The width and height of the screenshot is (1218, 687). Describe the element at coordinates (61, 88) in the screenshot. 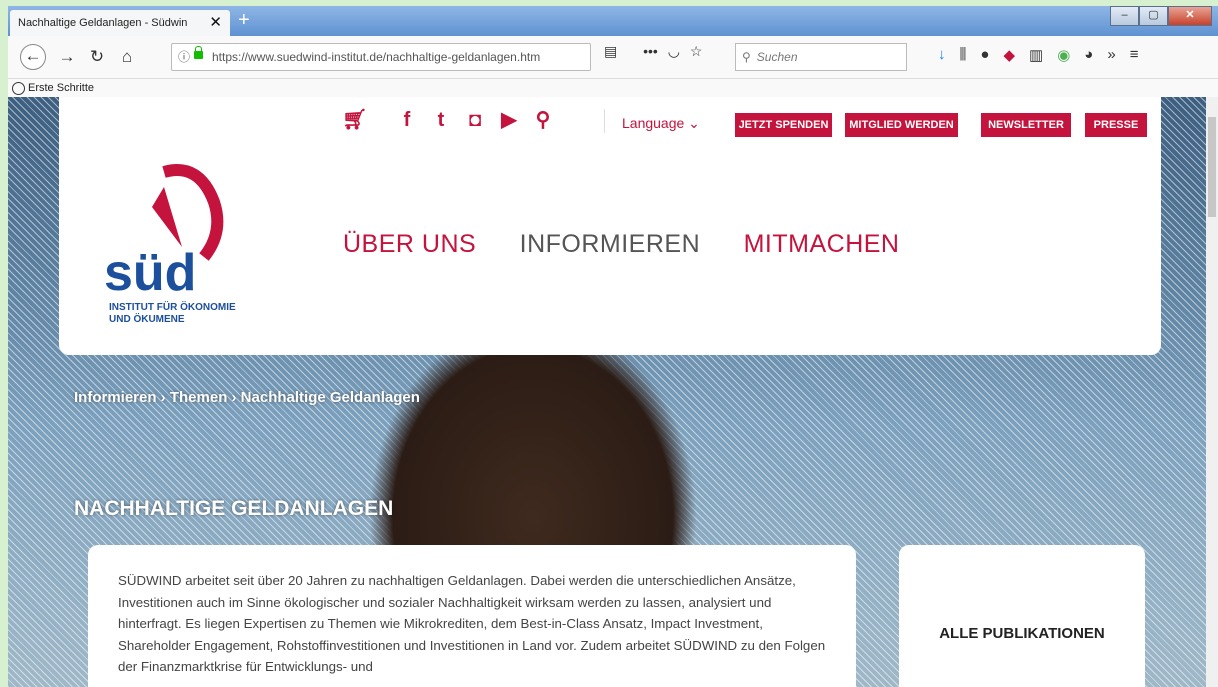

I see `bookmark-item: Erste Schritte` at that location.